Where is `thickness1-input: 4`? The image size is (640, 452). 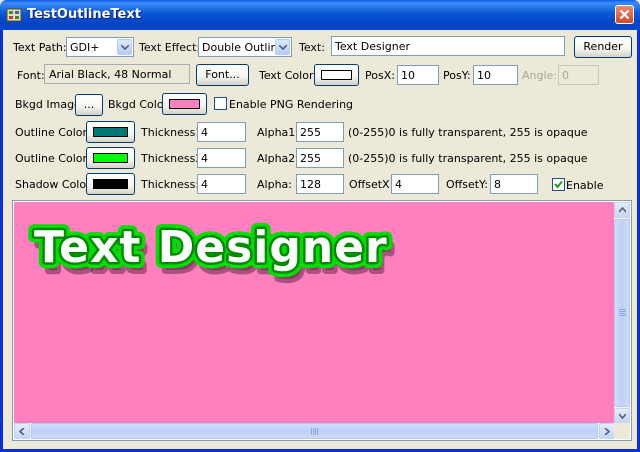
thickness1-input: 4 is located at coordinates (221, 132).